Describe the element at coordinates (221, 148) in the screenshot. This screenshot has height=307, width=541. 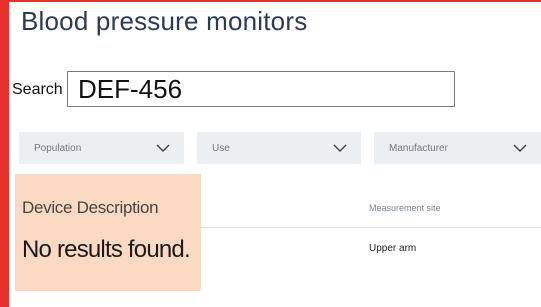
I see `use-filter-label: Use` at that location.